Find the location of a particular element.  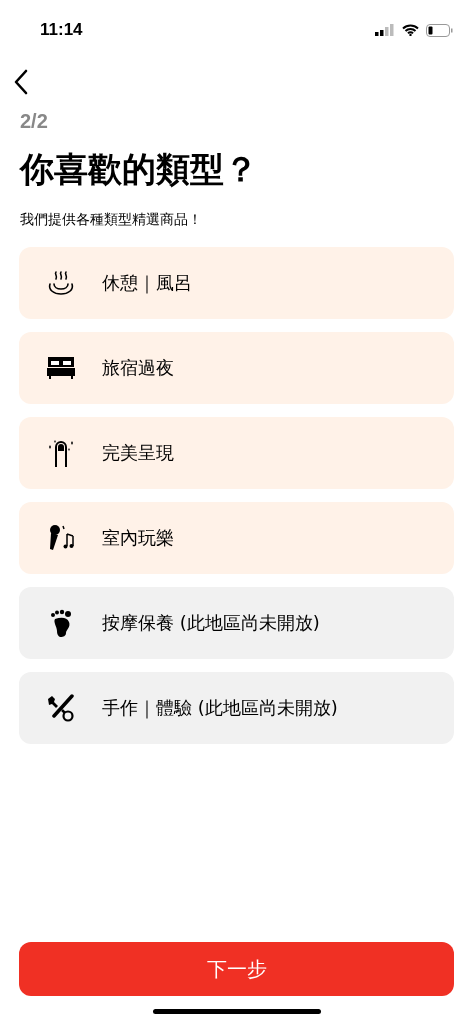

footprint-icon is located at coordinates (61, 623).